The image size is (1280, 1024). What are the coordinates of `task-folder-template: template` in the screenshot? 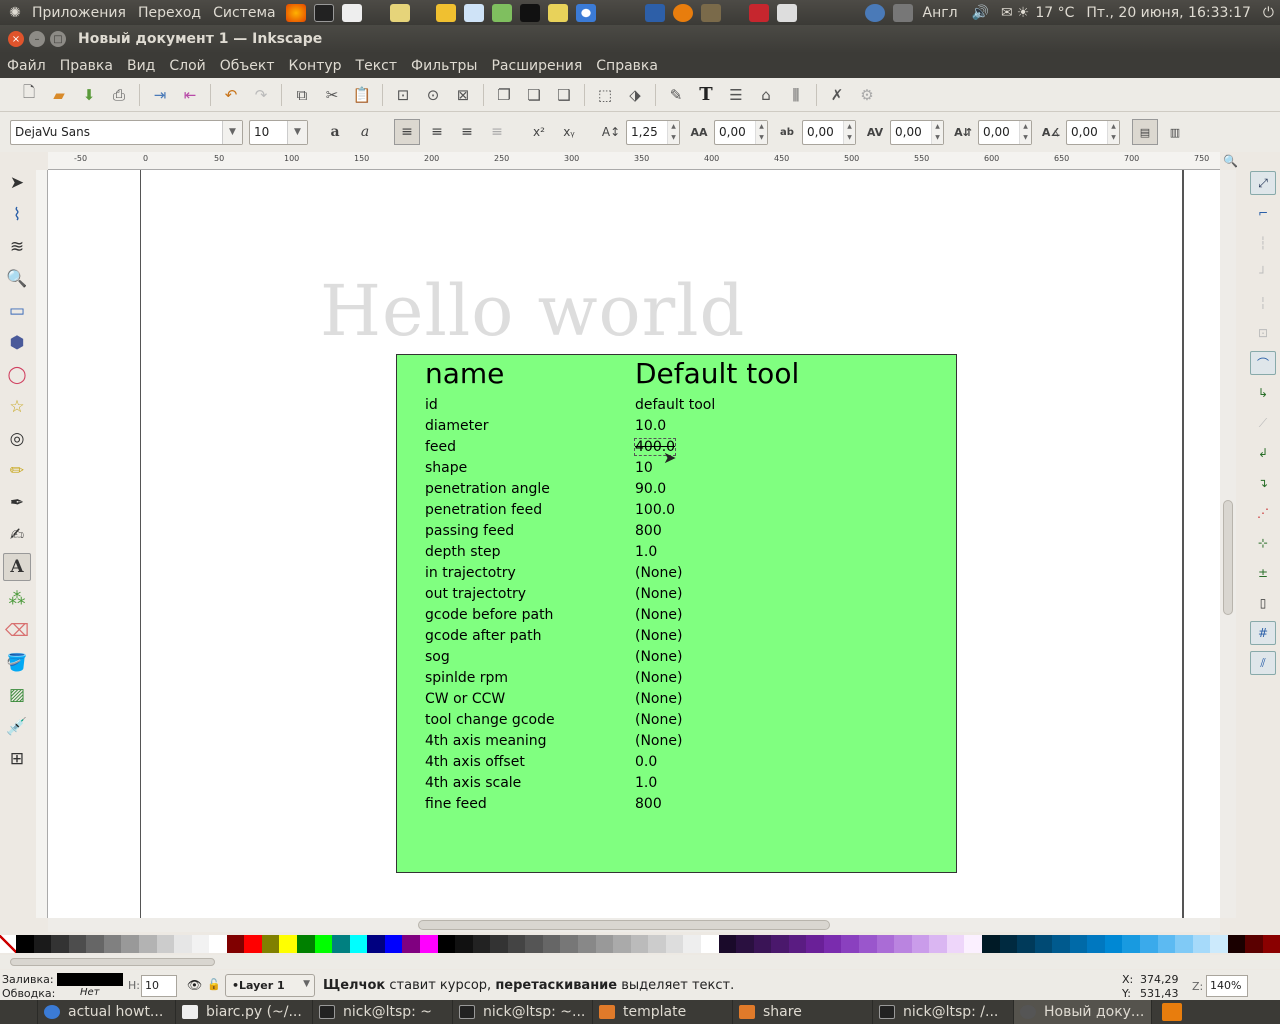 It's located at (663, 1012).